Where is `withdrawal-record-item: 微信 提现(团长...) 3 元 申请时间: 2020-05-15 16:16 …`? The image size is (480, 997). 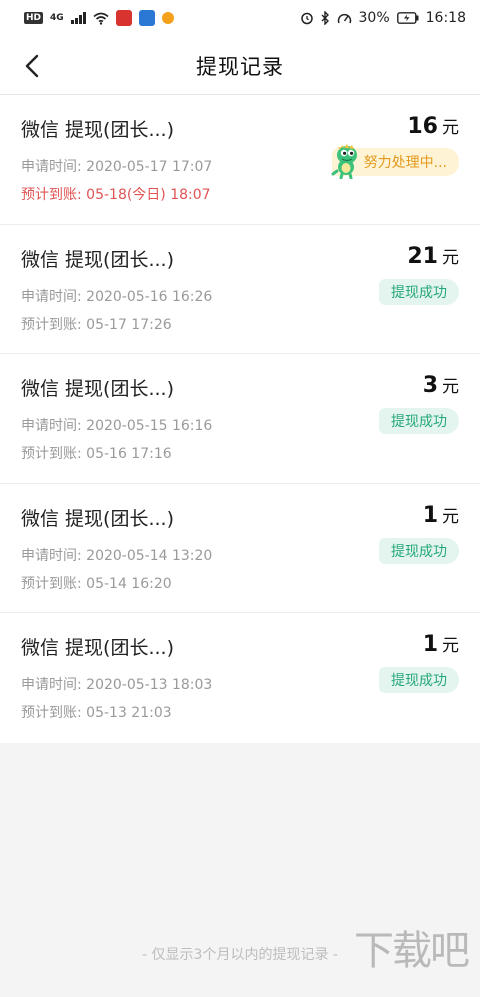
withdrawal-record-item: 微信 提现(团长...) 3 元 申请时间: 2020-05-15 16:16 … is located at coordinates (240, 419).